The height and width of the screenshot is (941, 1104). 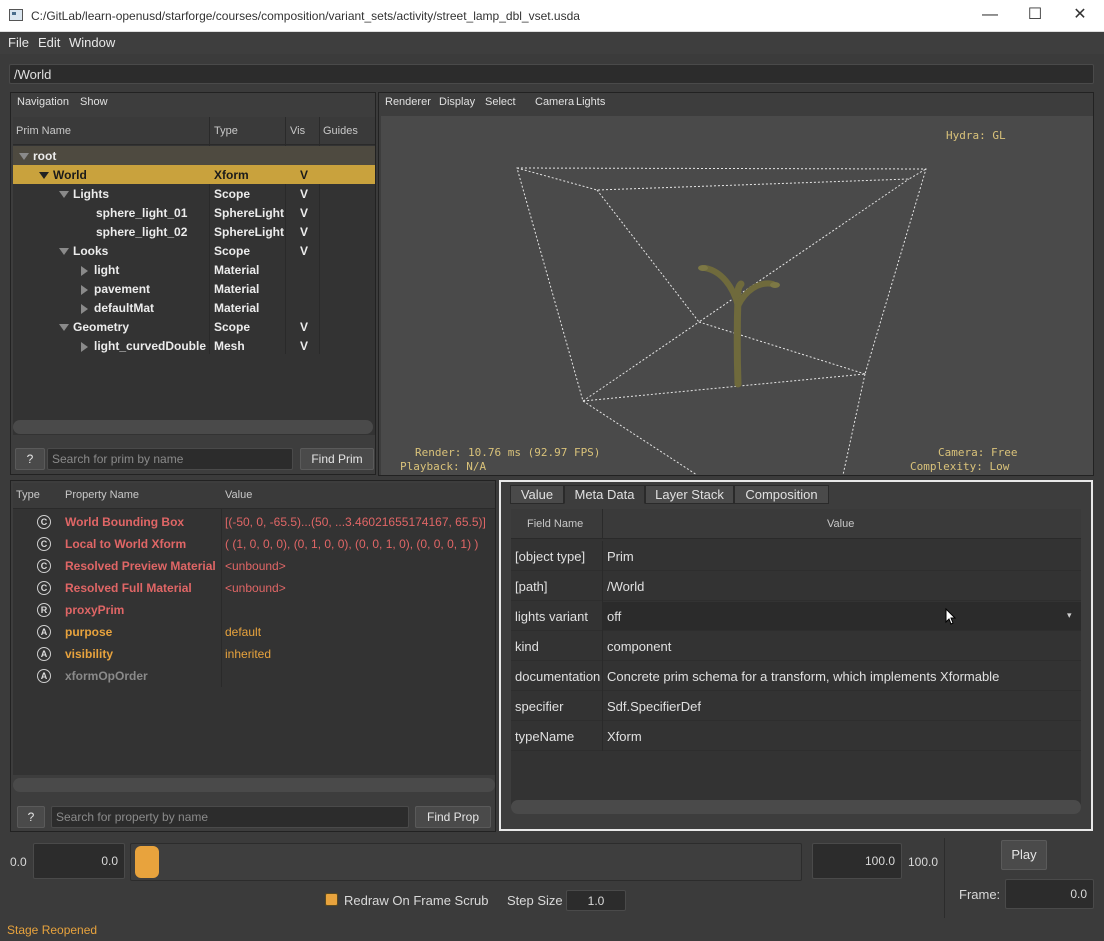 What do you see at coordinates (229, 346) in the screenshot?
I see `prim-type: Mesh` at bounding box center [229, 346].